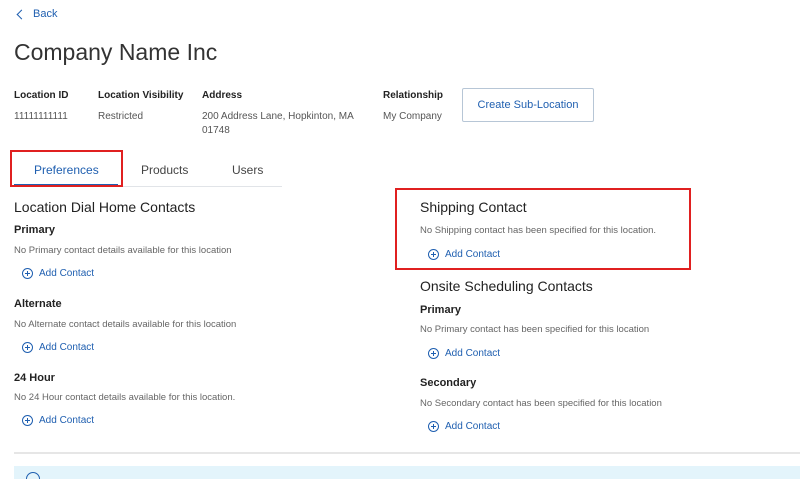  I want to click on address-line-2: 01748, so click(216, 130).